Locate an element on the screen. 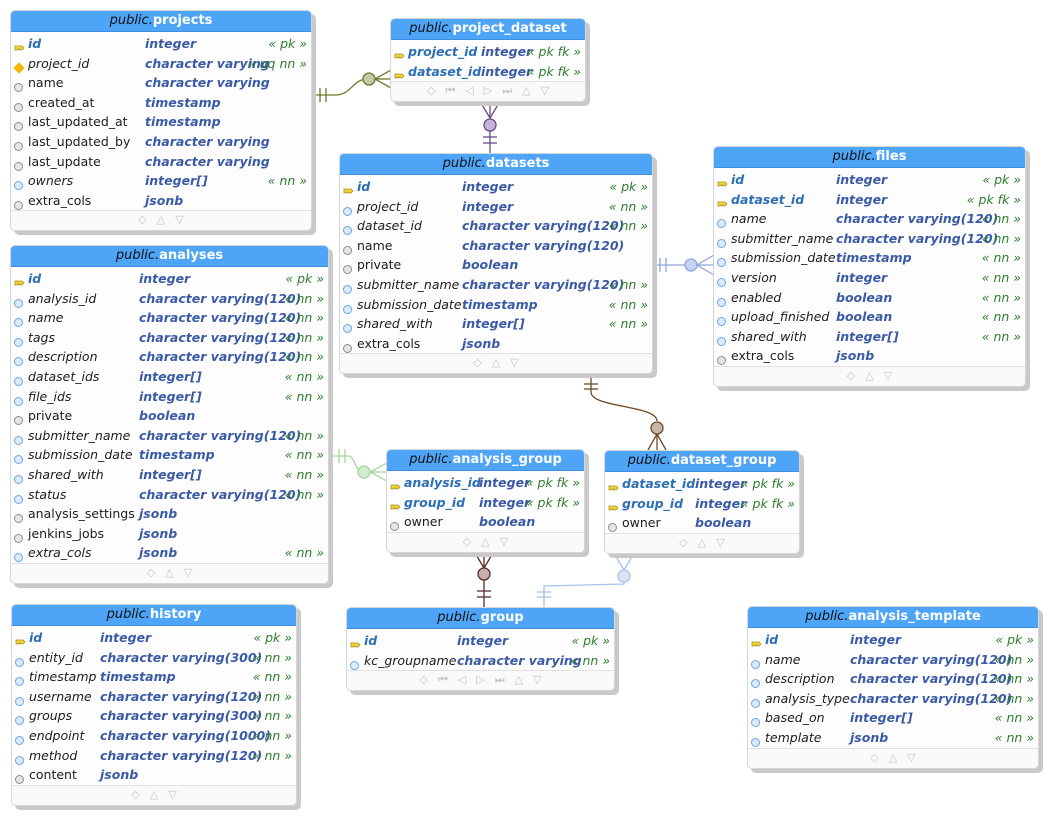 This screenshot has width=1055, height=821. column-row: group_id integer « pk fk » is located at coordinates (485, 503).